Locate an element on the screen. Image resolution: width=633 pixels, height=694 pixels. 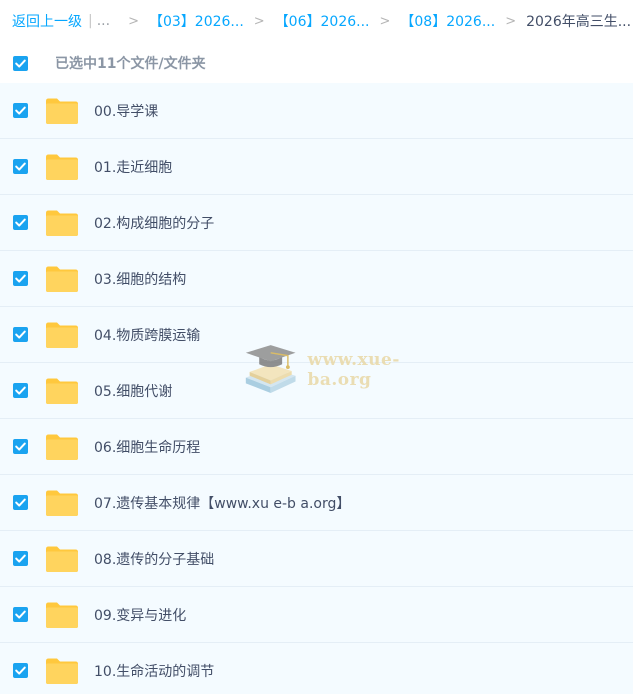
selection-bar: 已选中11个文件/文件夹 is located at coordinates (316, 63).